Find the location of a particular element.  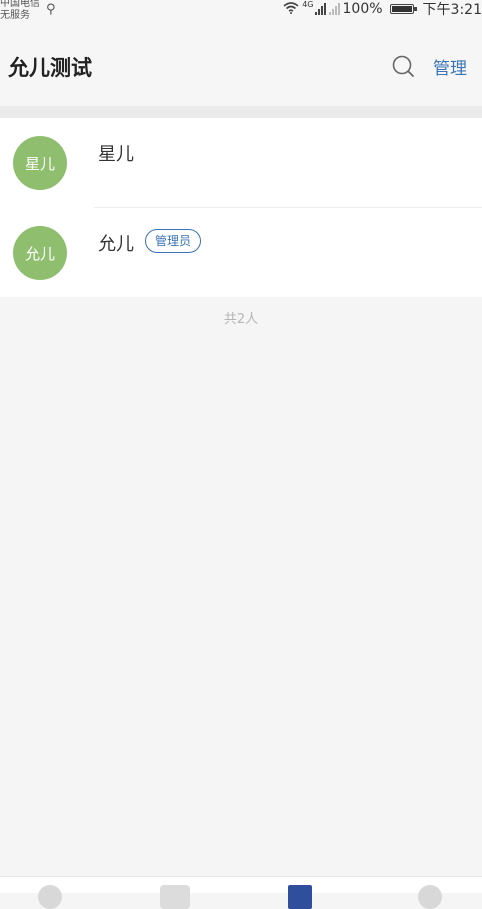

page-title: 允儿测试 is located at coordinates (50, 68).